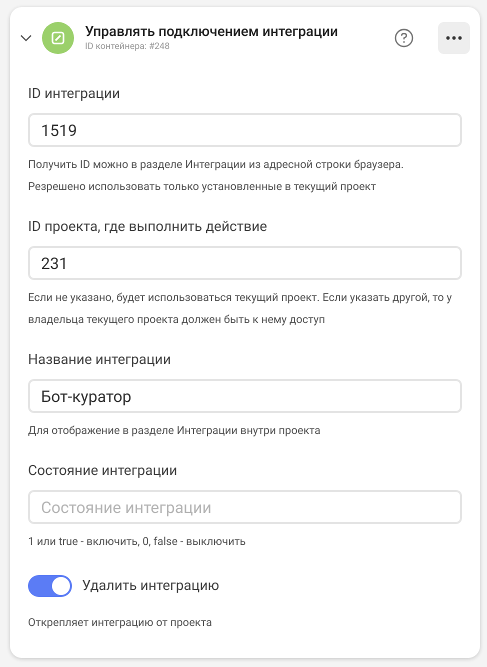  Describe the element at coordinates (148, 227) in the screenshot. I see `field-label: ID проекта, где выполнить действие` at that location.